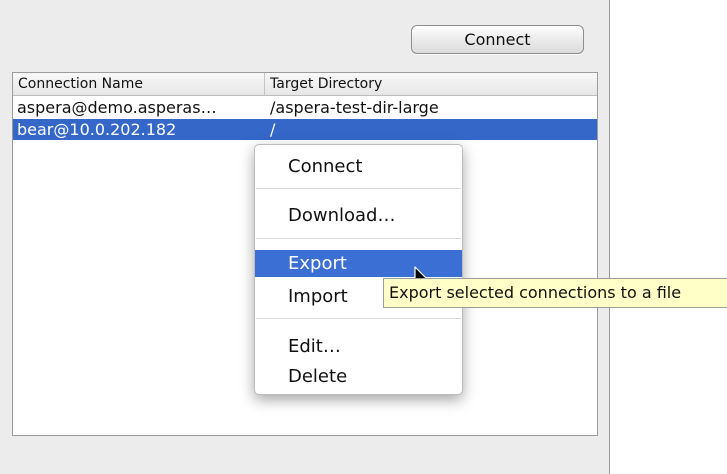 The image size is (727, 474). What do you see at coordinates (273, 129) in the screenshot?
I see `target-directory-cell: /` at bounding box center [273, 129].